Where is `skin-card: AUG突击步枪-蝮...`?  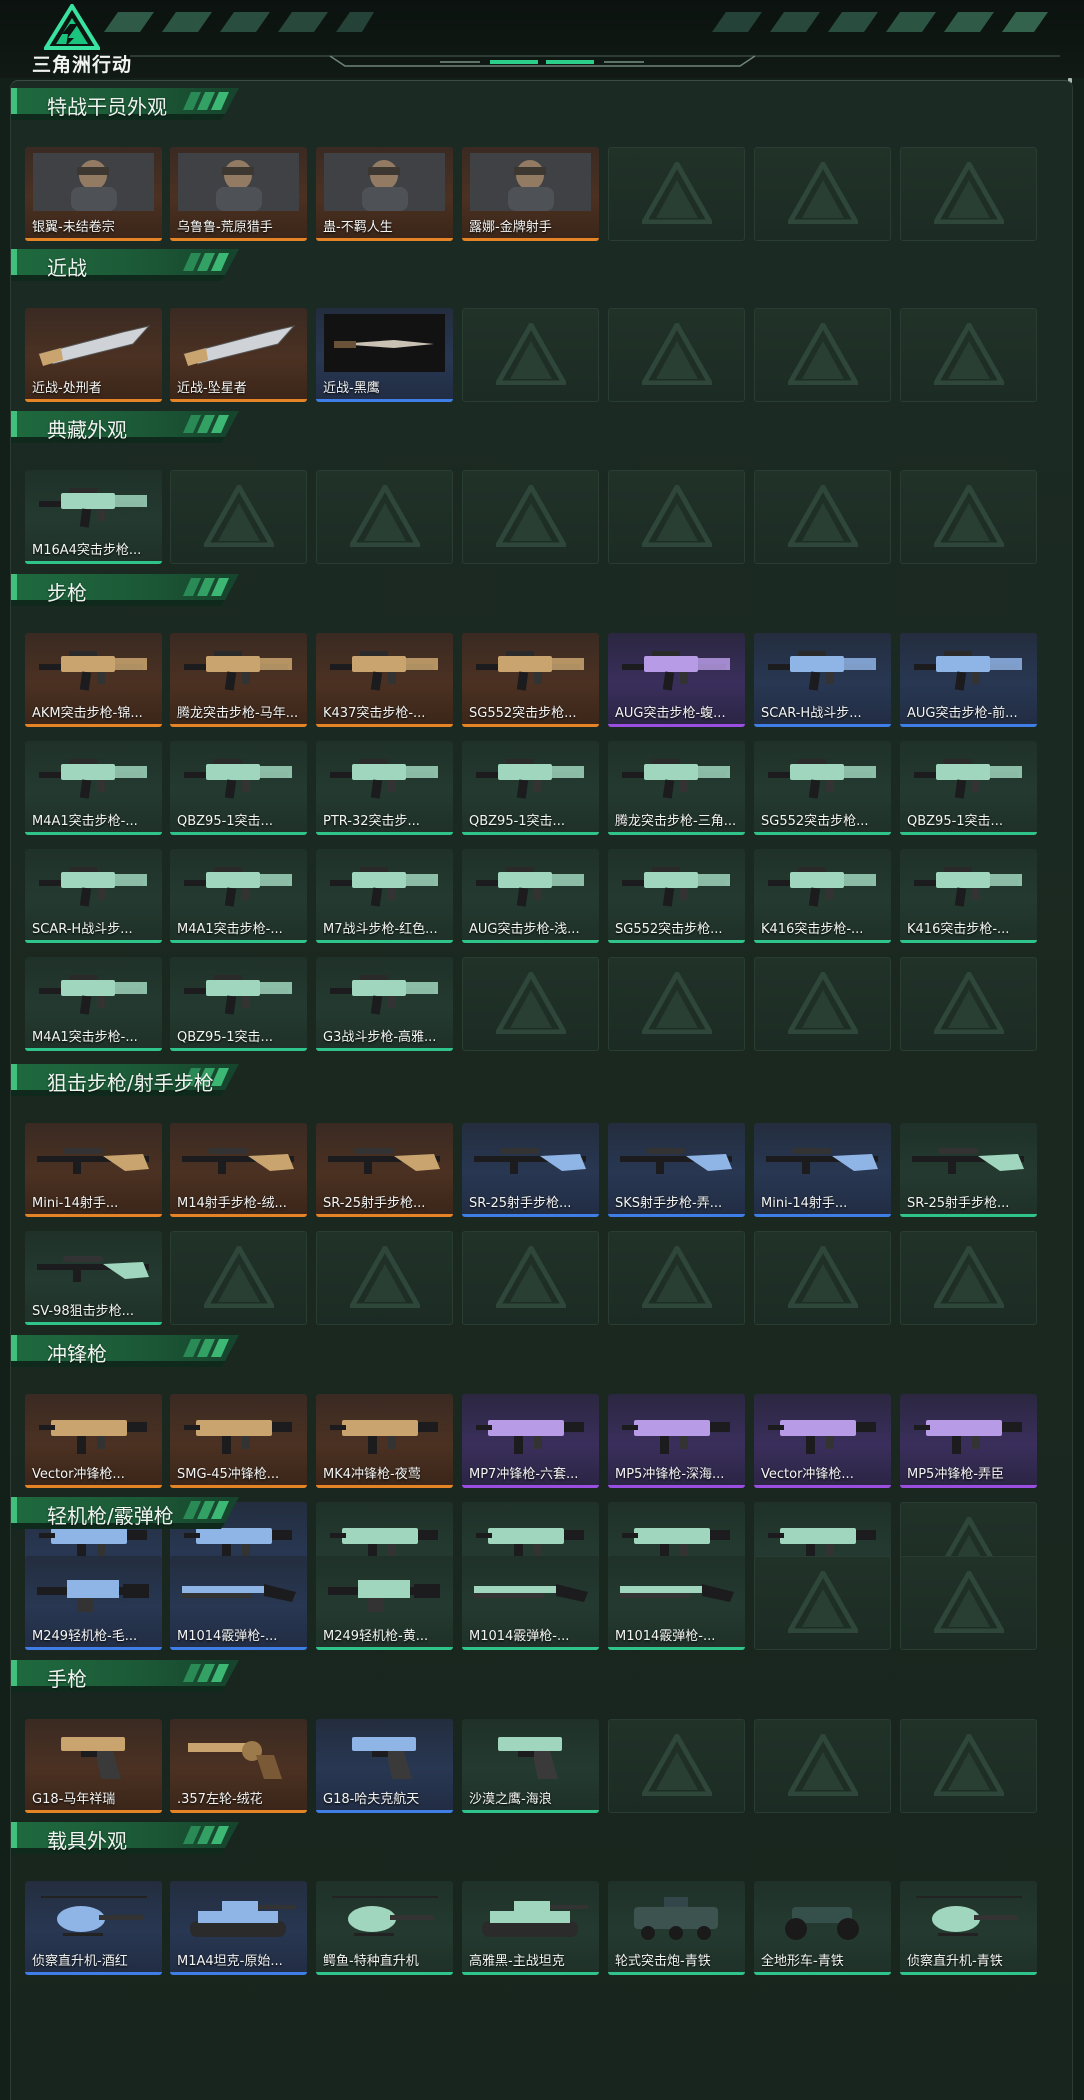
skin-card: AUG突击步枪-蝮... is located at coordinates (676, 680).